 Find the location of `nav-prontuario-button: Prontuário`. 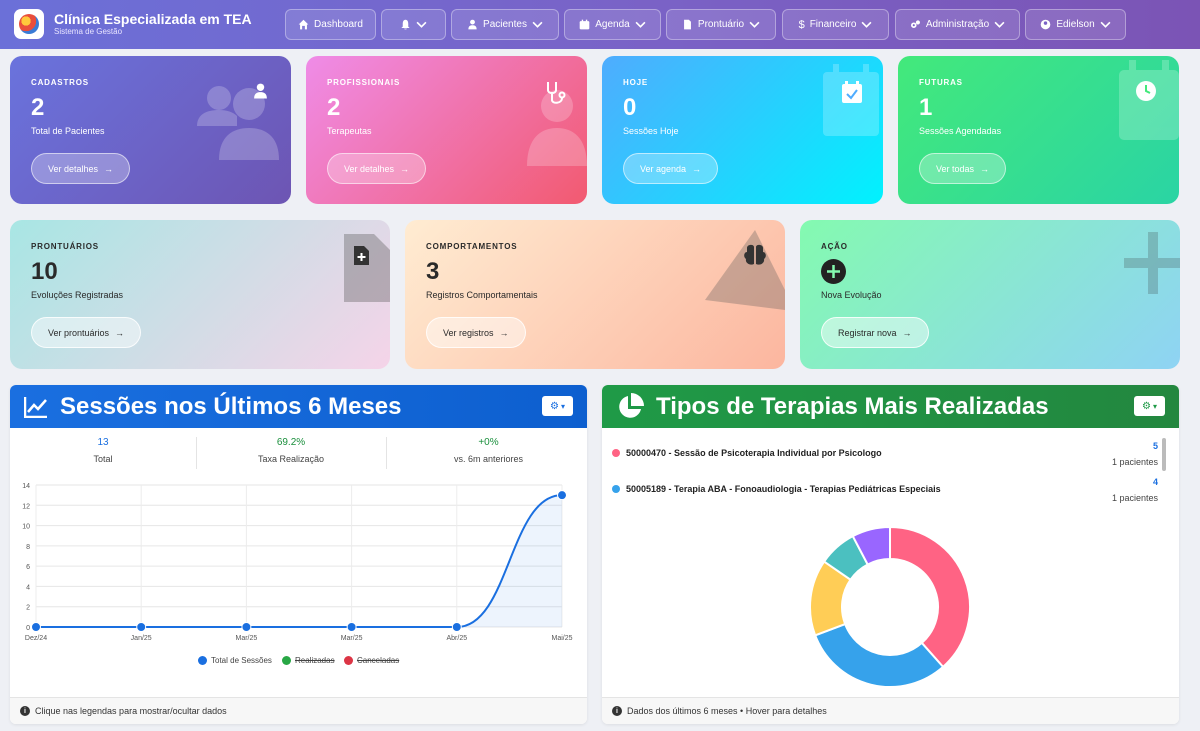

nav-prontuario-button: Prontuário is located at coordinates (721, 24).